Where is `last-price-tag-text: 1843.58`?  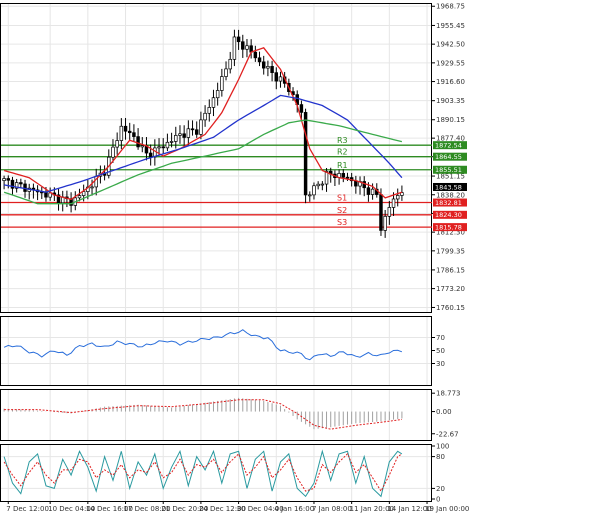
last-price-tag-text: 1843.58 is located at coordinates (448, 187).